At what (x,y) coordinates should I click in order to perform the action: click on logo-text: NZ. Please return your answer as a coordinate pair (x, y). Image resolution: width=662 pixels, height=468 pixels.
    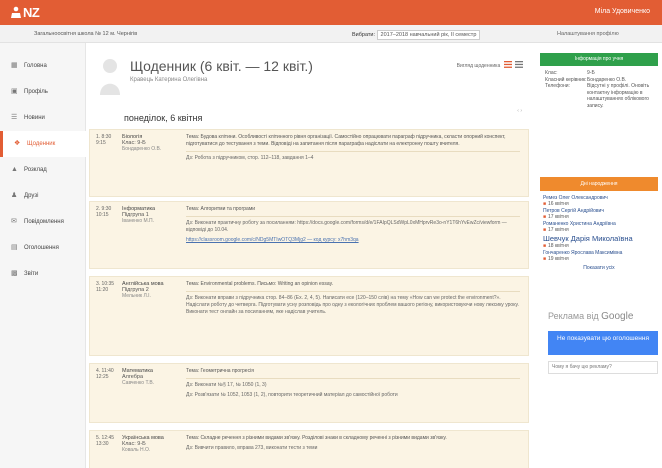
    Looking at the image, I should click on (31, 12).